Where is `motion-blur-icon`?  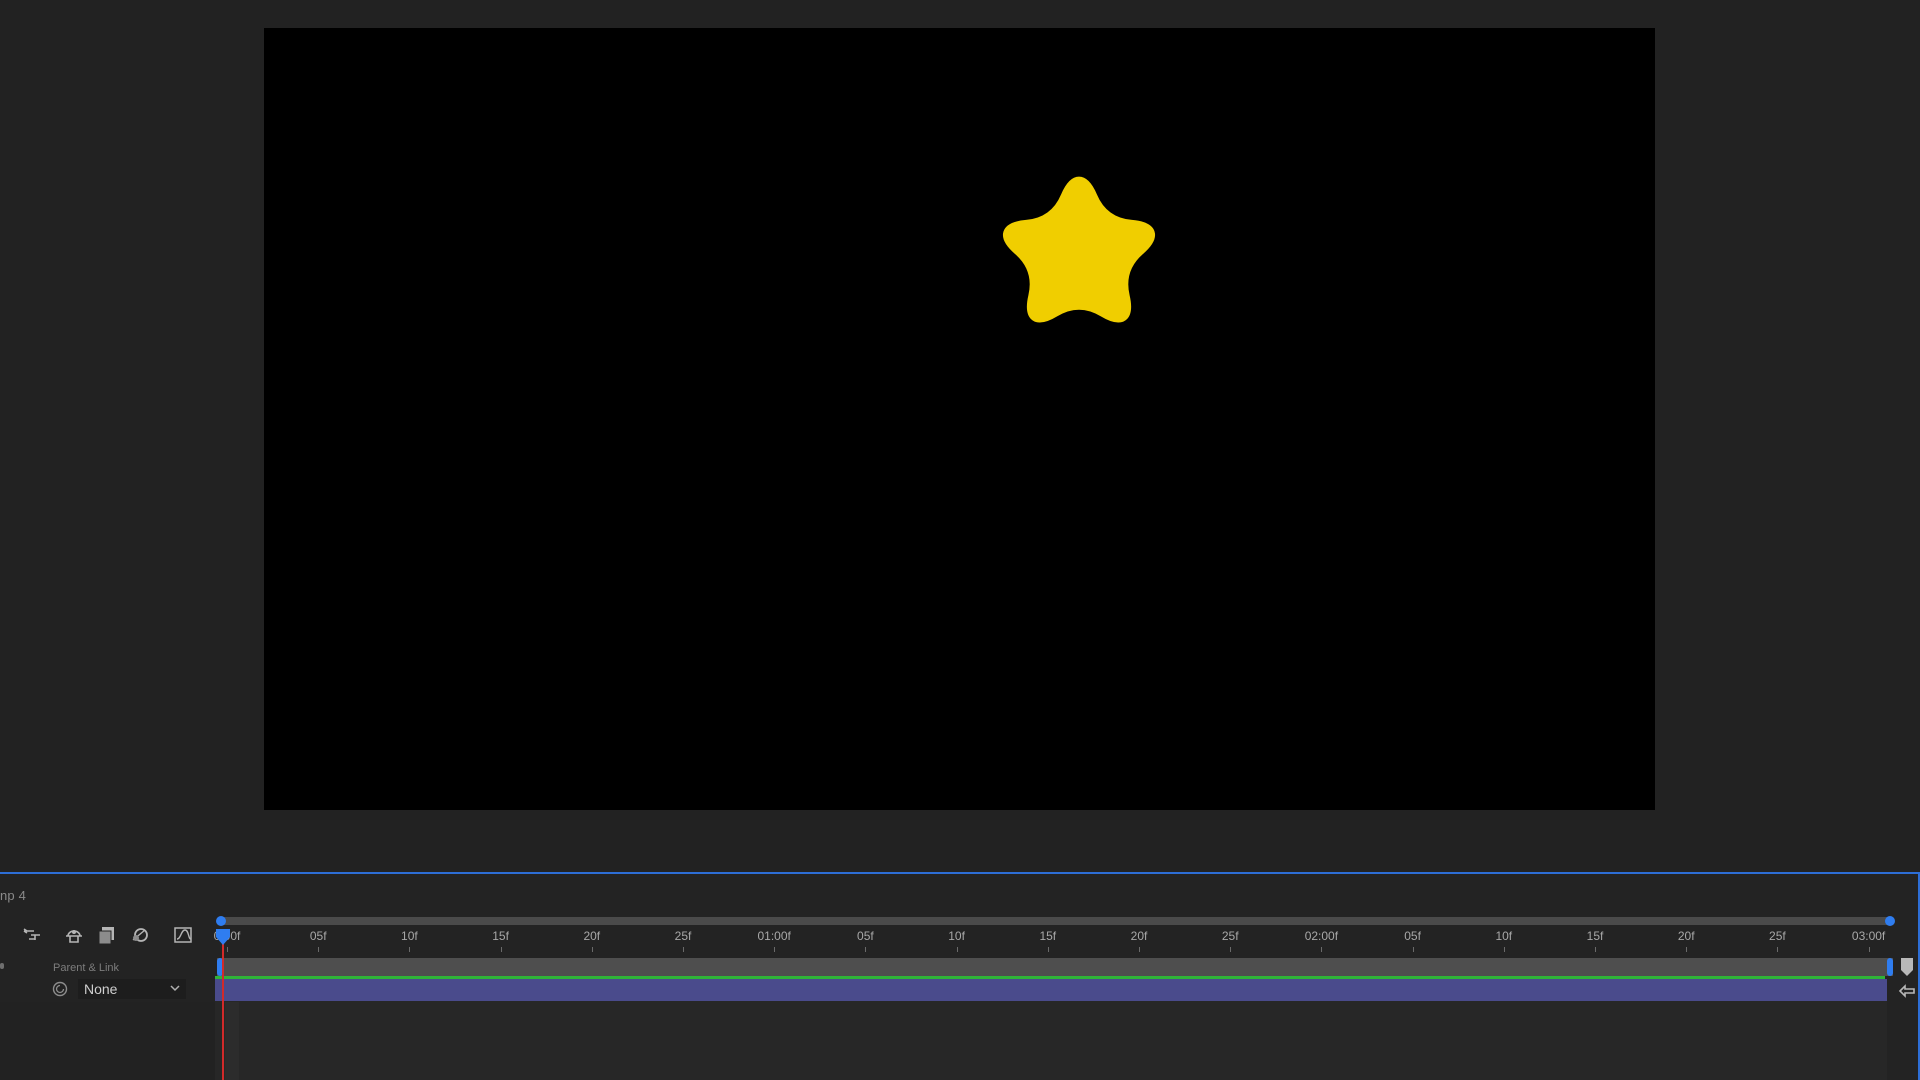
motion-blur-icon is located at coordinates (140, 935).